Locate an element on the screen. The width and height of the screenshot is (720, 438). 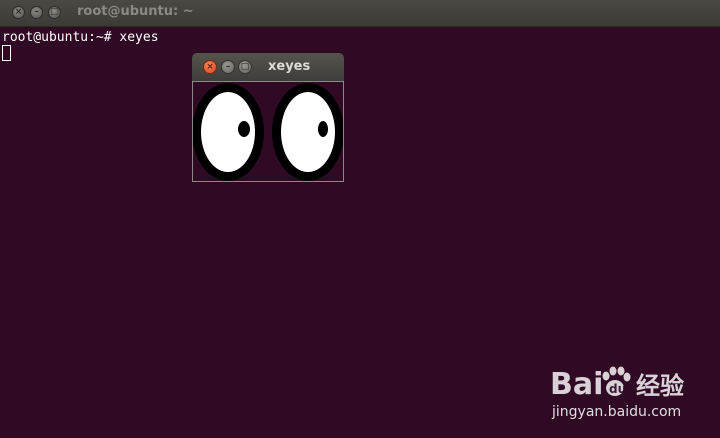
terminal-cursor is located at coordinates (6, 53).